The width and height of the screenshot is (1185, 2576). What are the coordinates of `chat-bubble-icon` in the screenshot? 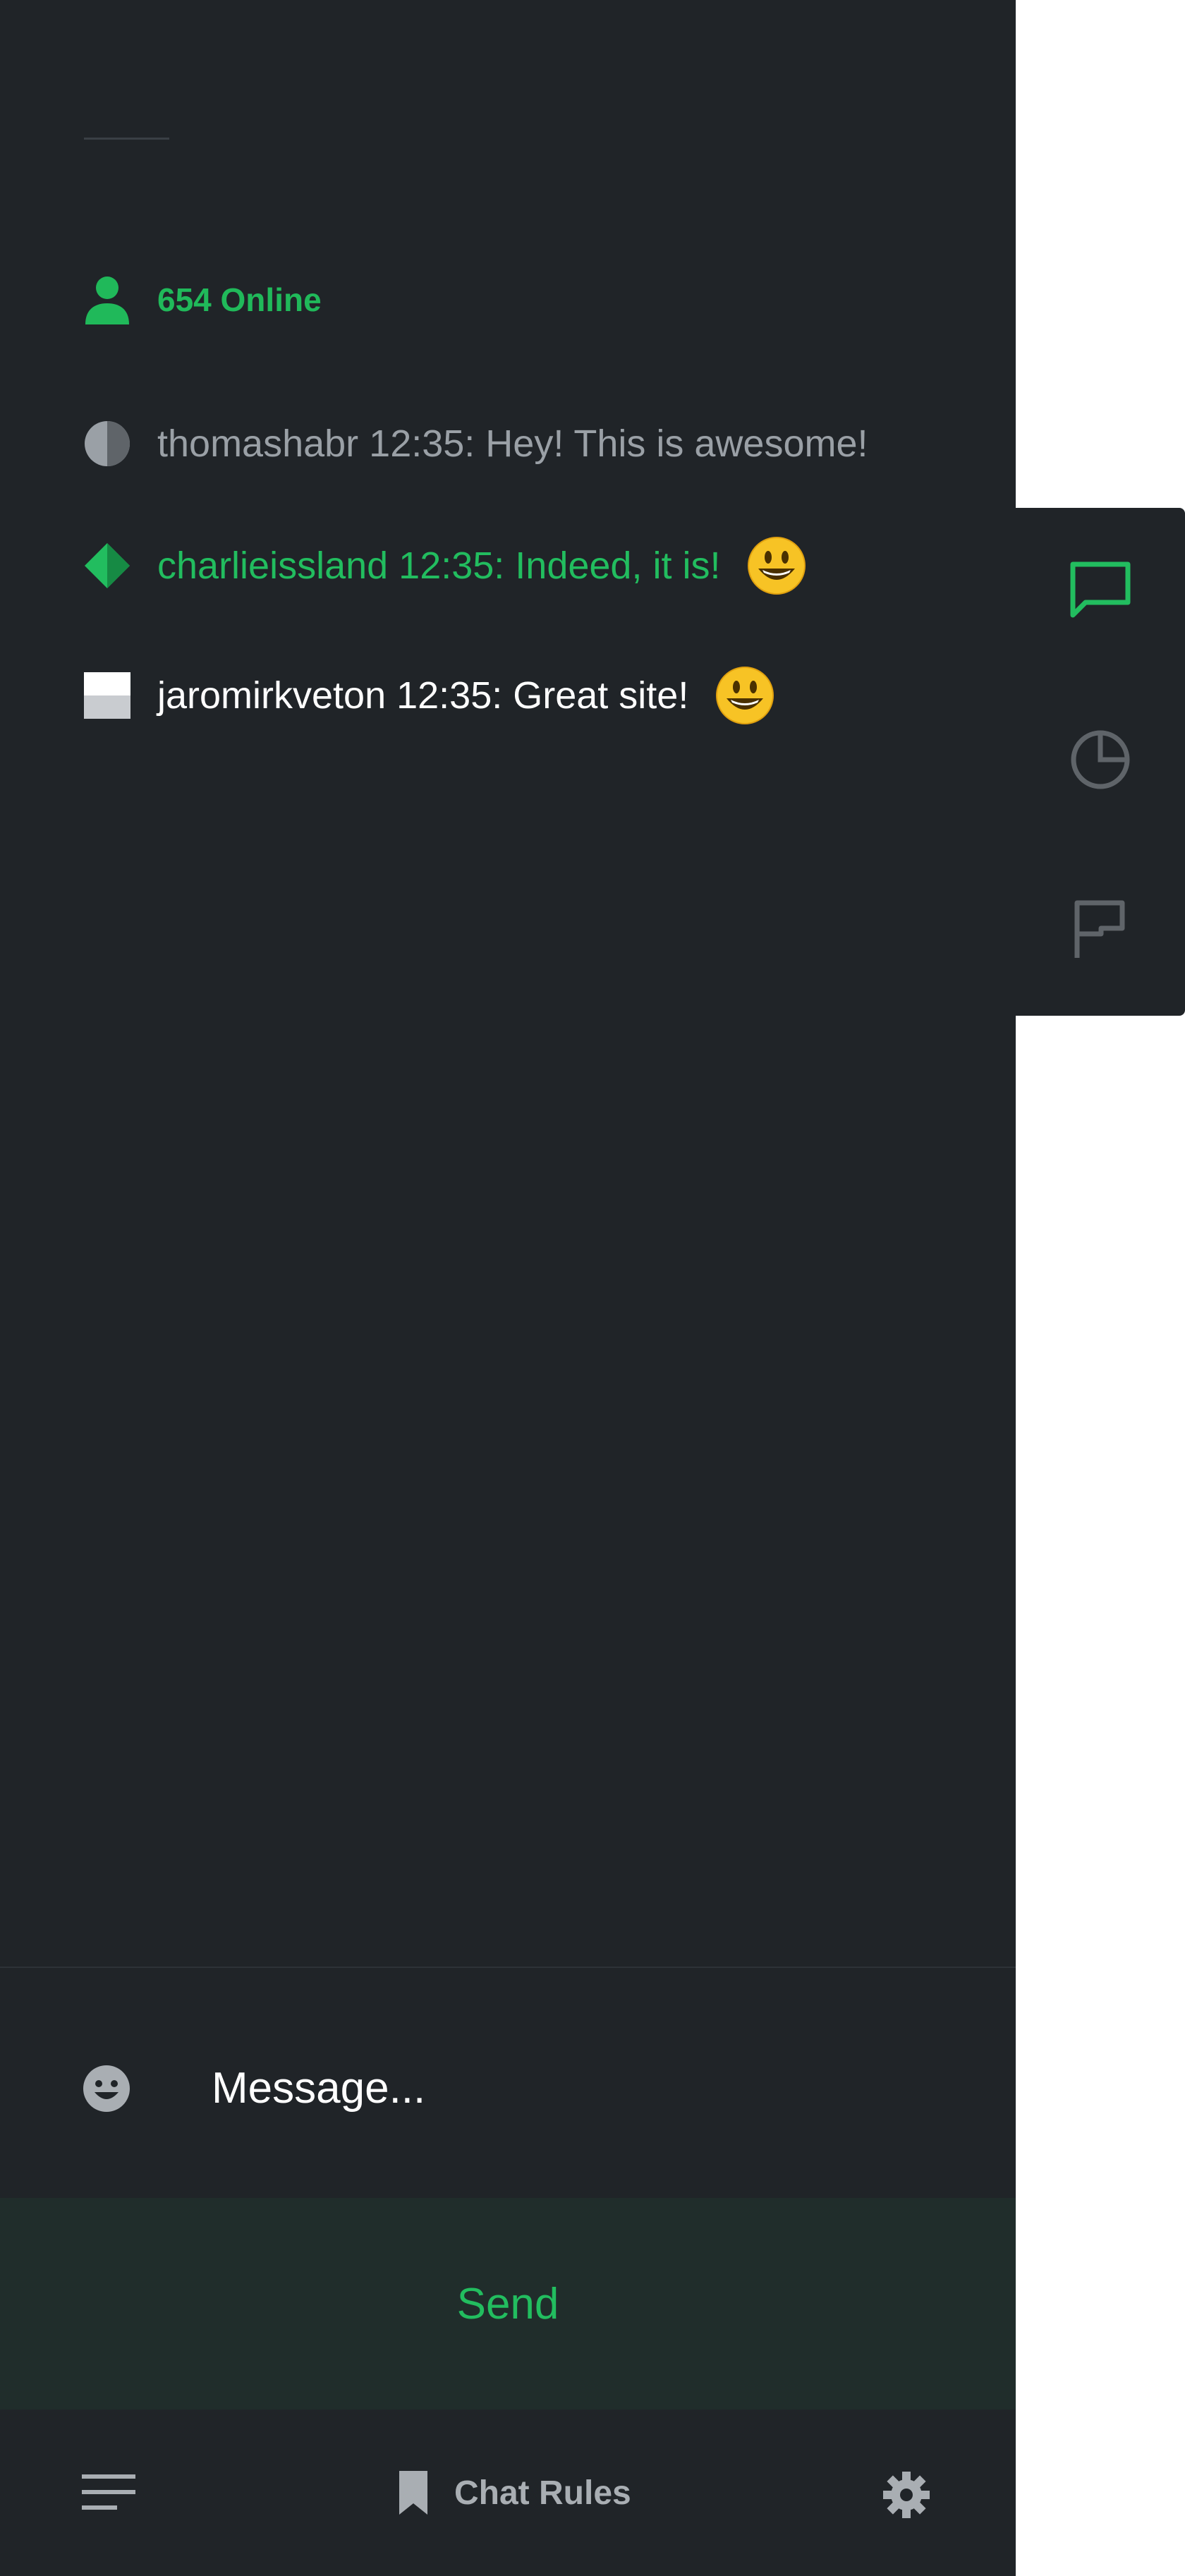 It's located at (1101, 590).